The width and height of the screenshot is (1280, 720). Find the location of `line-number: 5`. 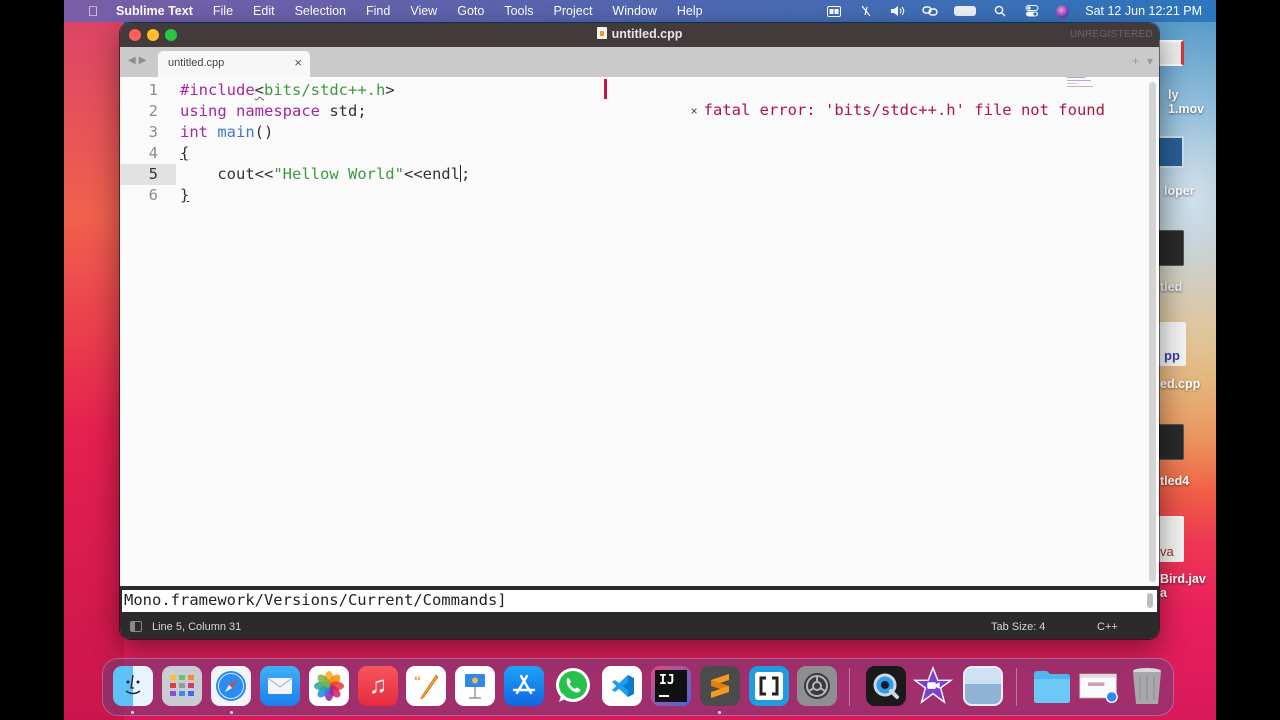

line-number: 5 is located at coordinates (148, 174).